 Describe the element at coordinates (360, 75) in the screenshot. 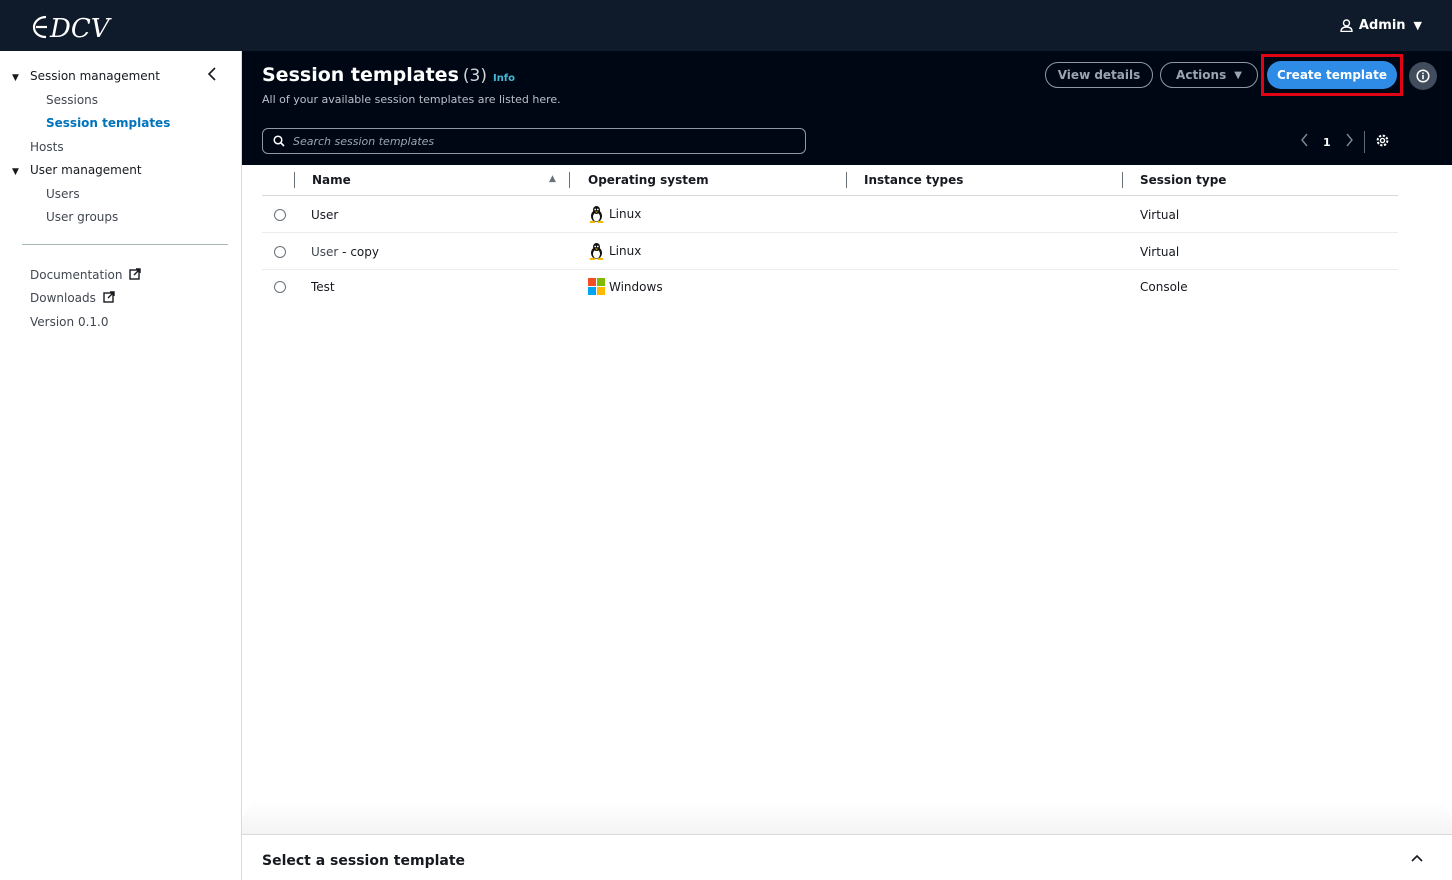

I see `page-title: Session templates` at that location.